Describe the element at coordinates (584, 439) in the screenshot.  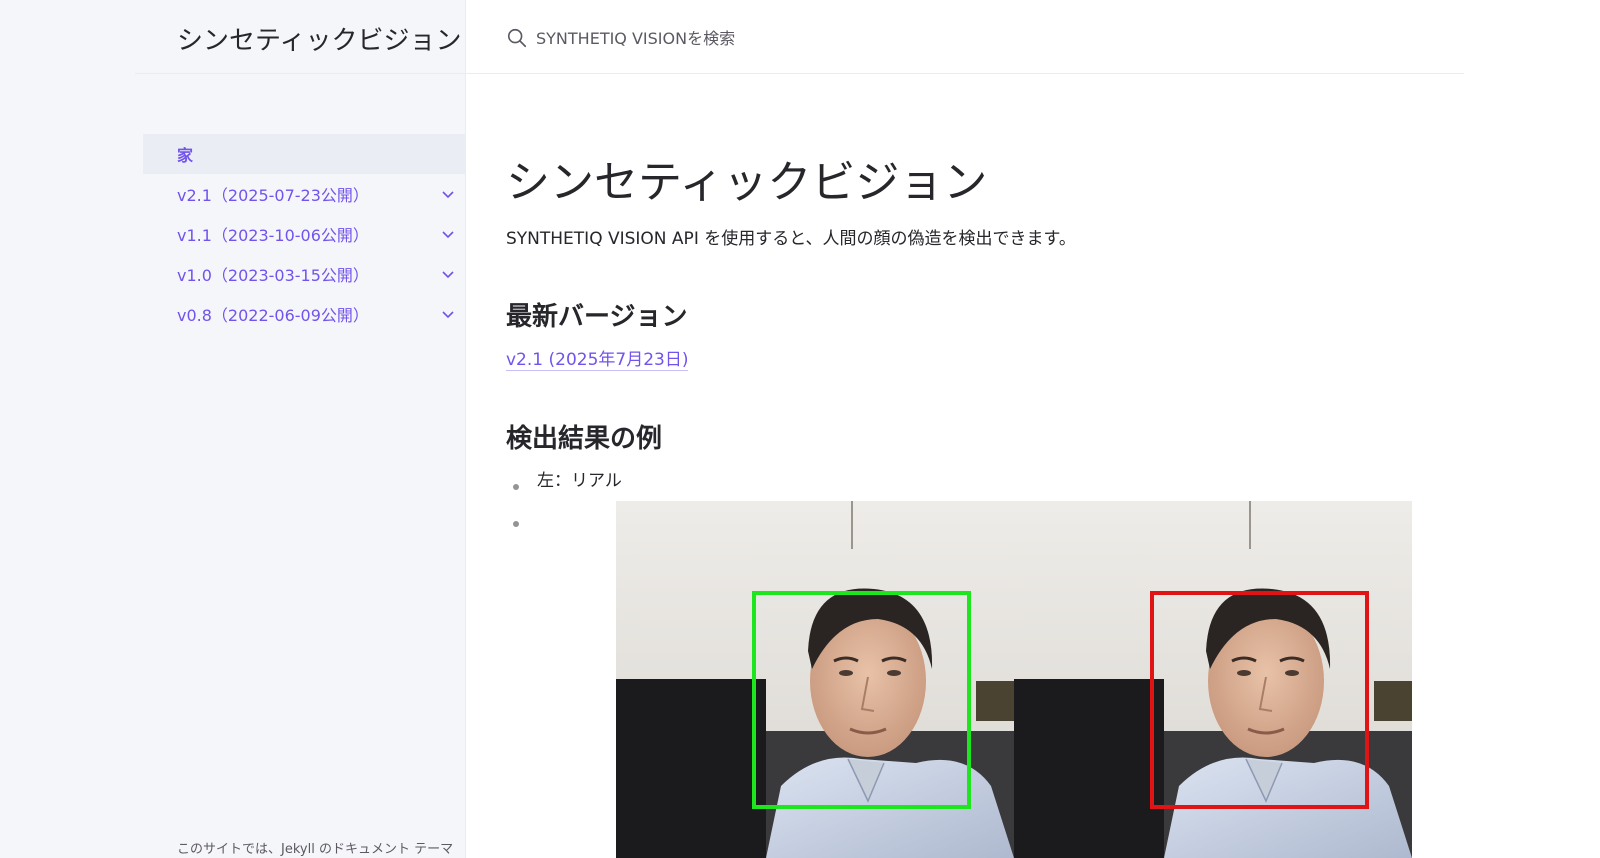
I see `examples-heading: 検出結果の例` at that location.